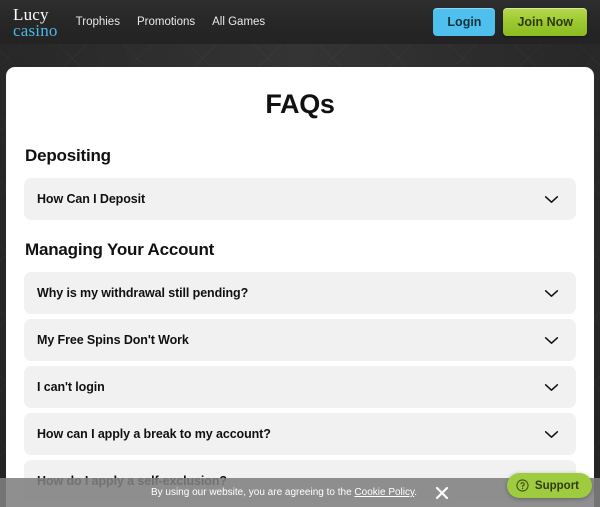  What do you see at coordinates (143, 293) in the screenshot?
I see `accordion-question: Why is my withdrawal still pending?` at bounding box center [143, 293].